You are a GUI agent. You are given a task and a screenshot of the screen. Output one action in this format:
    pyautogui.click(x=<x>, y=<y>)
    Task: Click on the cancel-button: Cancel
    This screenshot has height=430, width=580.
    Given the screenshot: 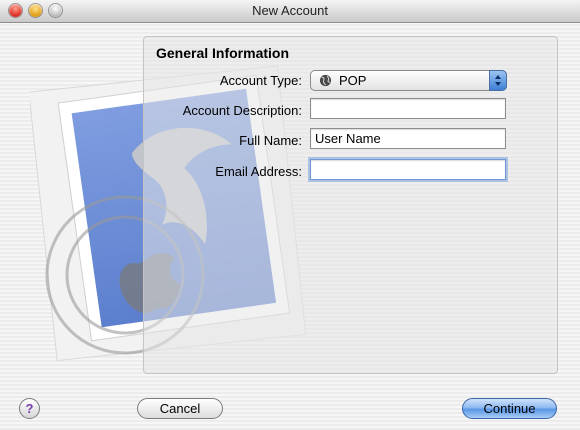 What is the action you would take?
    pyautogui.click(x=180, y=408)
    